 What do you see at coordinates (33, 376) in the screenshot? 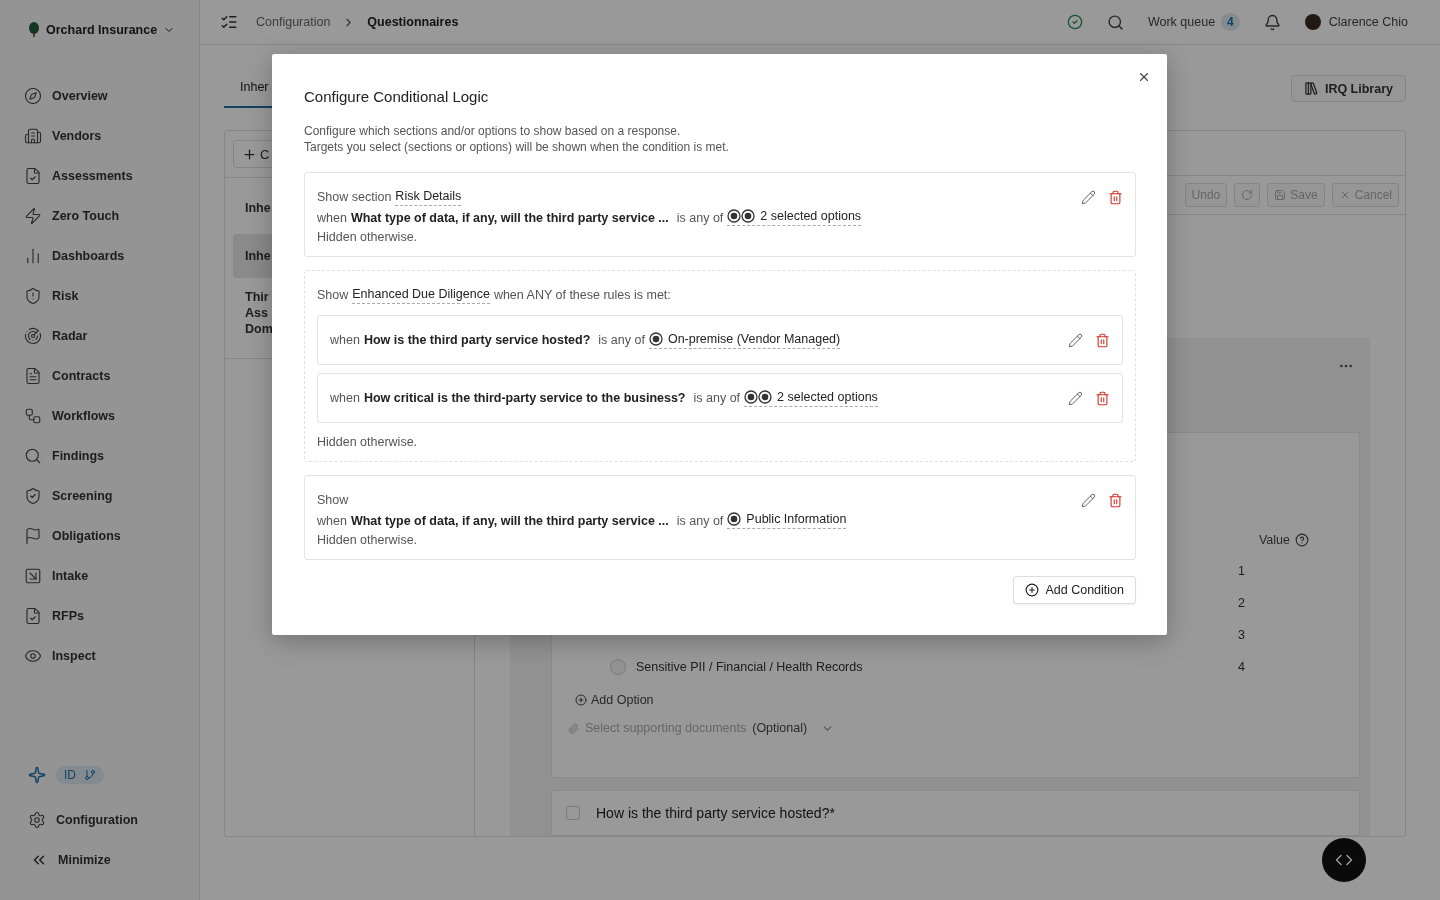
I see `document-icon` at bounding box center [33, 376].